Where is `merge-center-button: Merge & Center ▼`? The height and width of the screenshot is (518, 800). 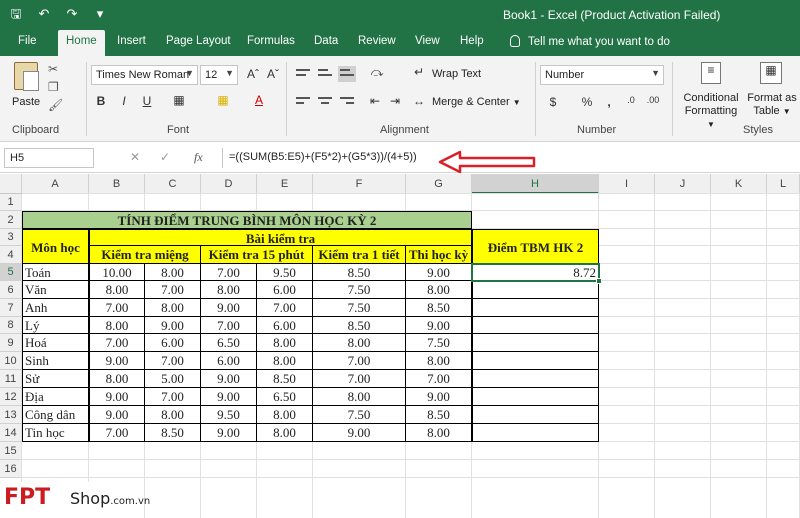
merge-center-button: Merge & Center ▼ is located at coordinates (476, 102).